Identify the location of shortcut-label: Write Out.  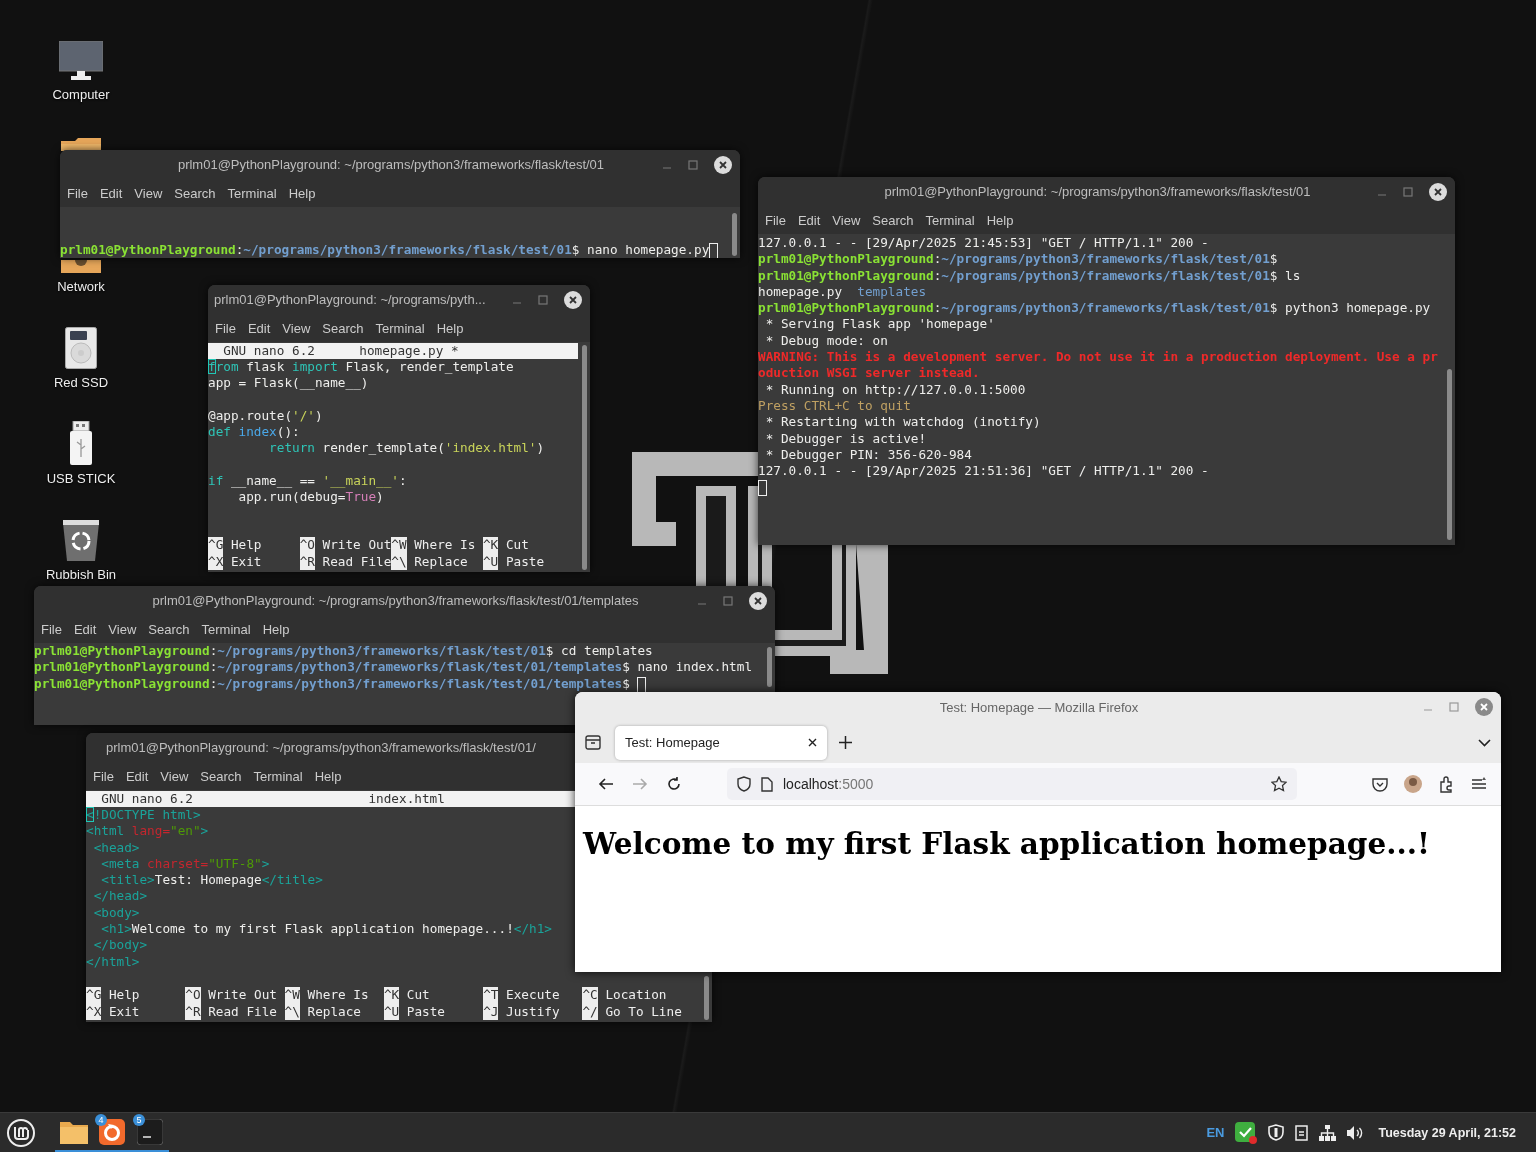
(242, 995).